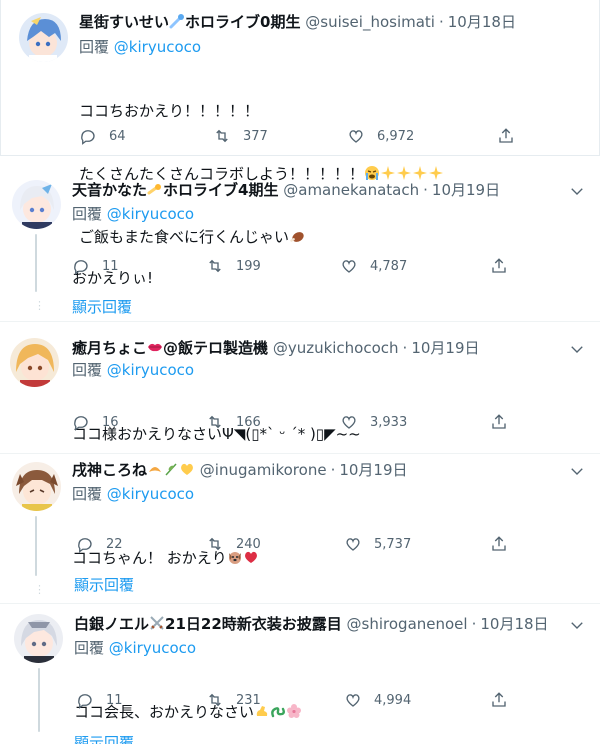  What do you see at coordinates (299, 136) in the screenshot?
I see `tweet-actions: 64 377 6,972` at bounding box center [299, 136].